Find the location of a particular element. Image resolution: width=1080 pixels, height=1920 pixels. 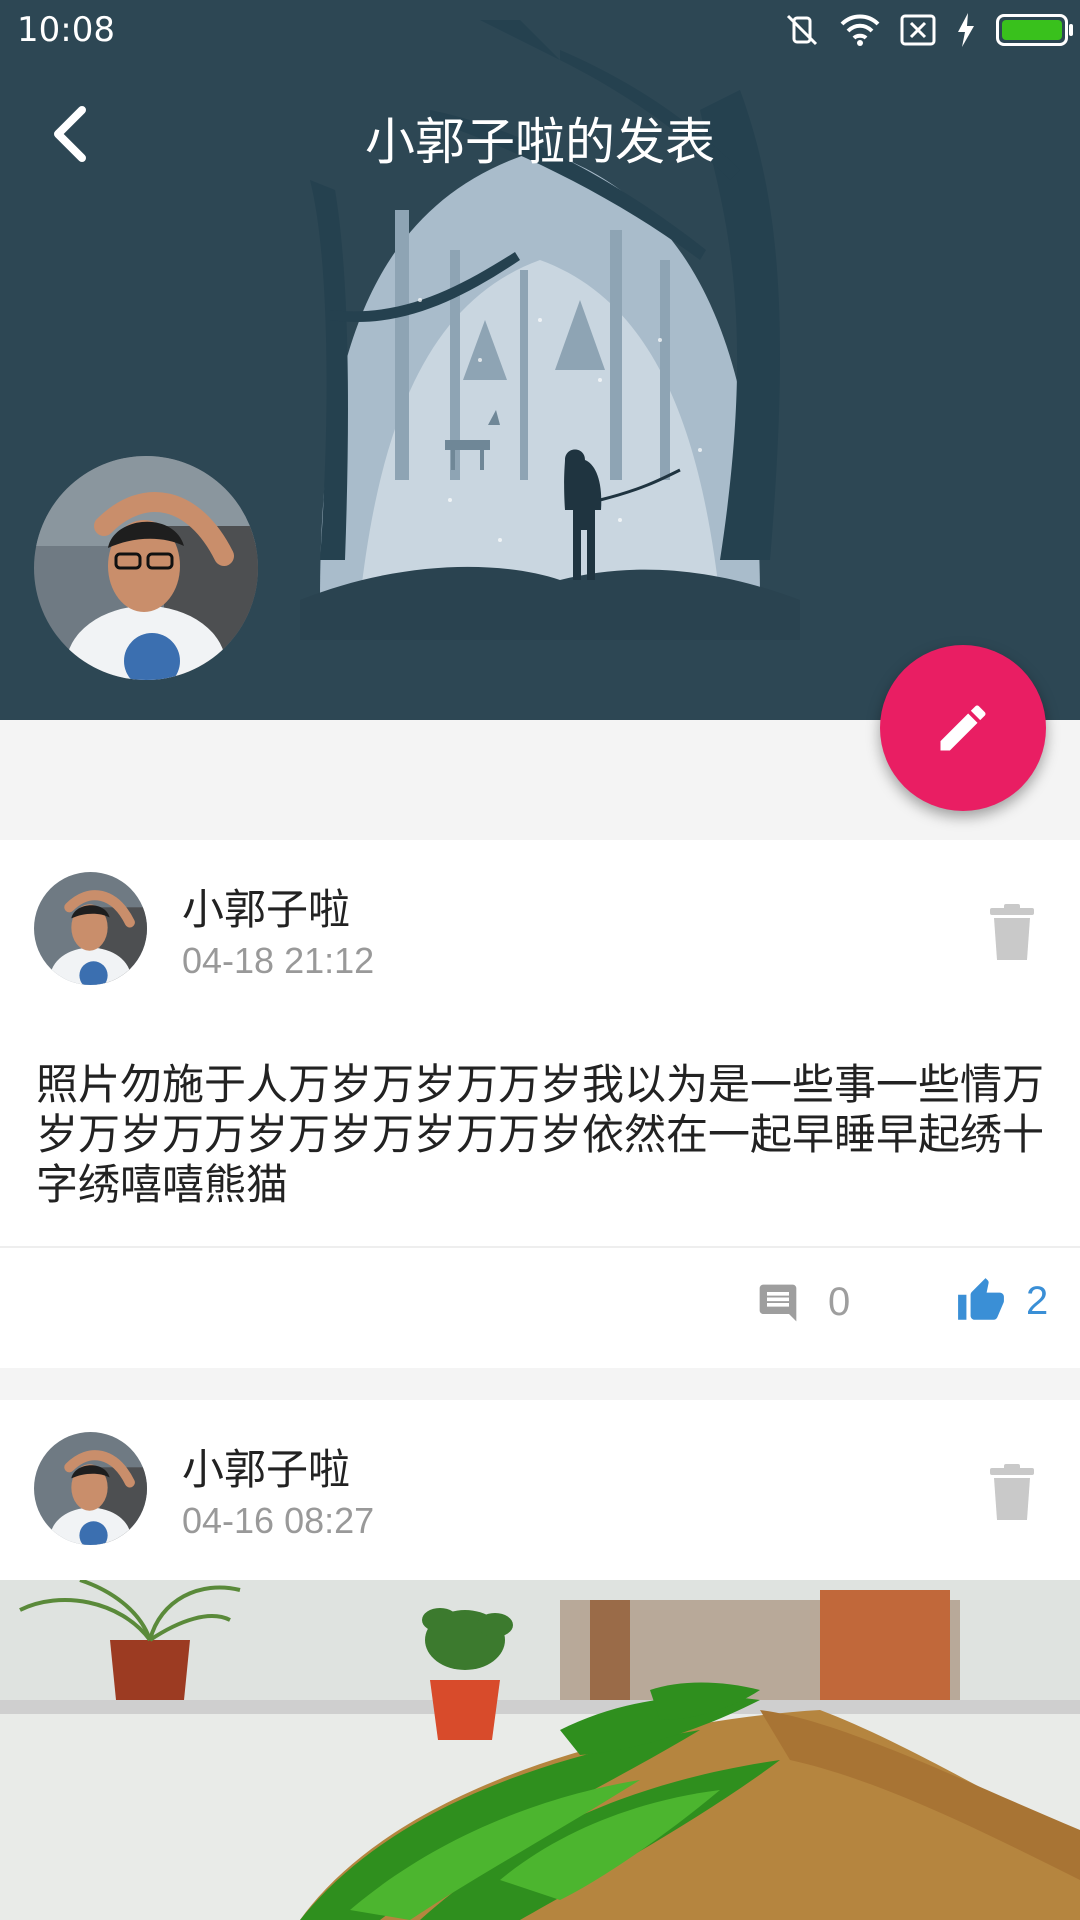

no-sim-icon is located at coordinates (918, 30).